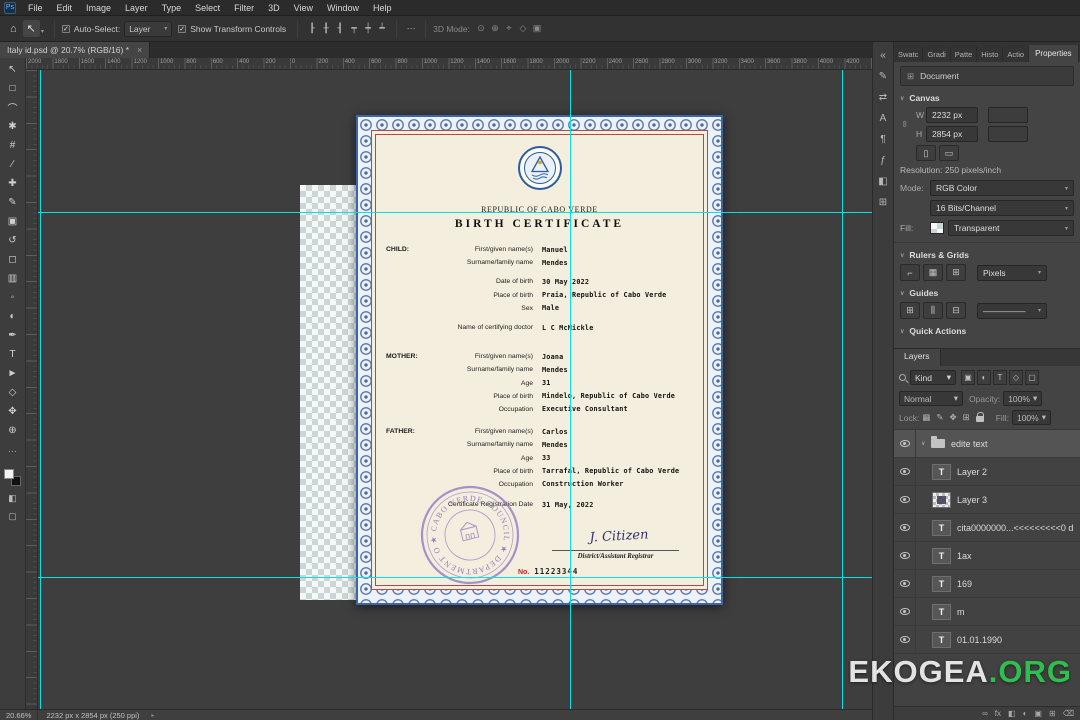 This screenshot has height=720, width=1080. I want to click on foreground-color-swatch, so click(9, 474).